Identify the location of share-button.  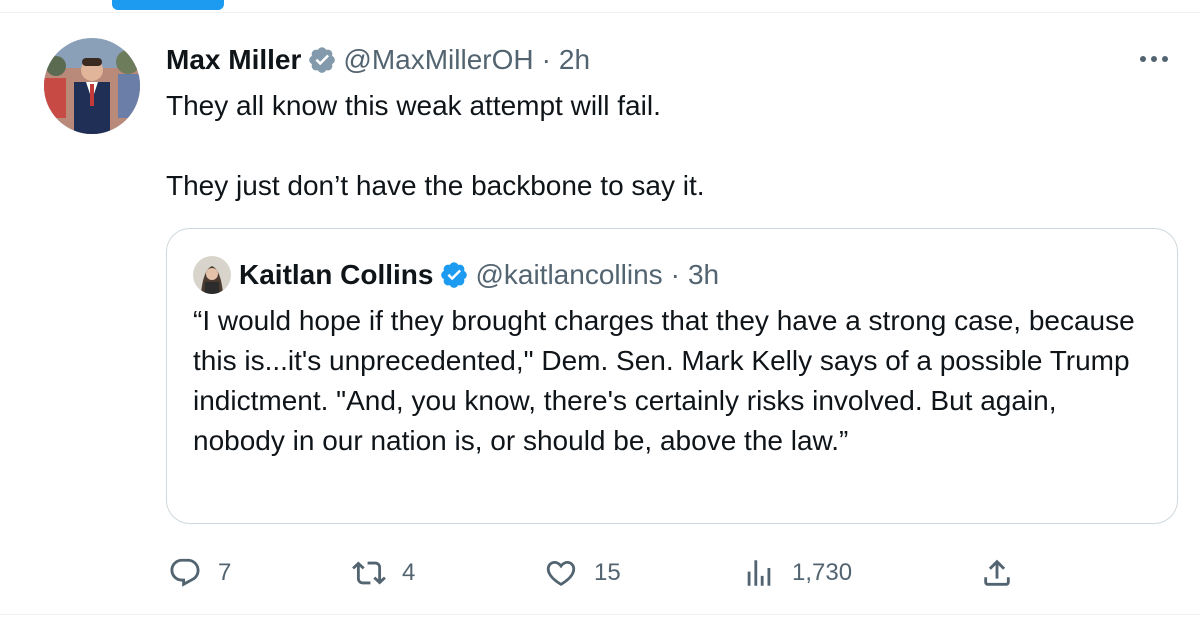
(997, 573).